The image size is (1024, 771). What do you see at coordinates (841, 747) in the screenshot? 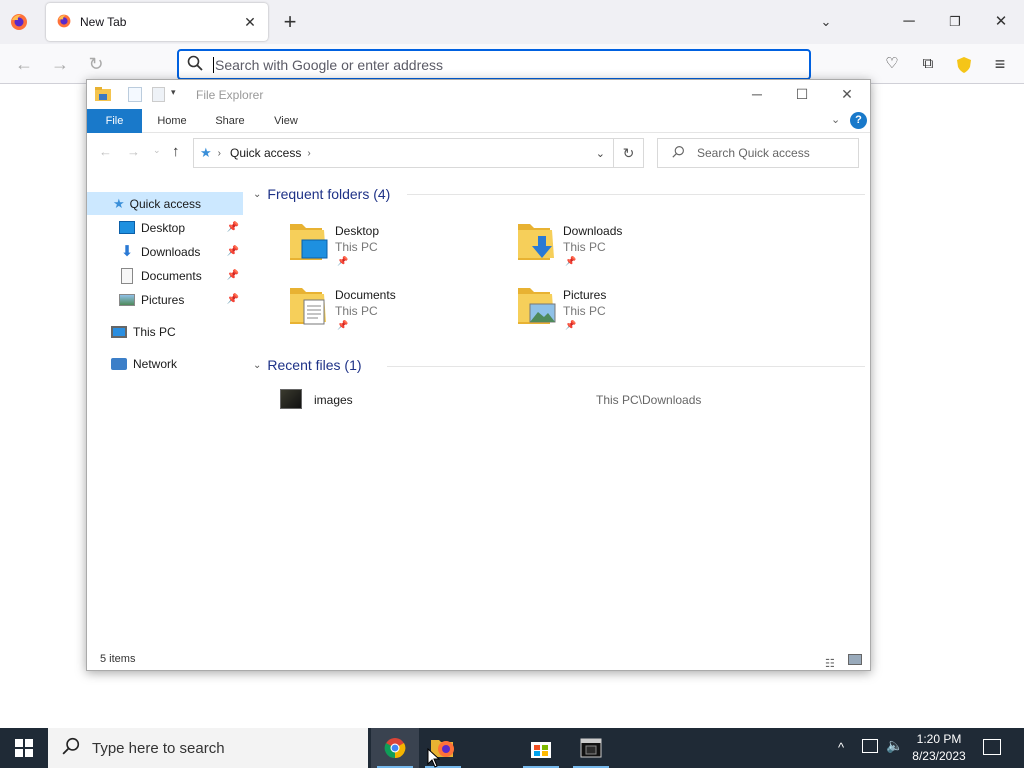
I see `show-hidden-icons-icon: ^` at bounding box center [841, 747].